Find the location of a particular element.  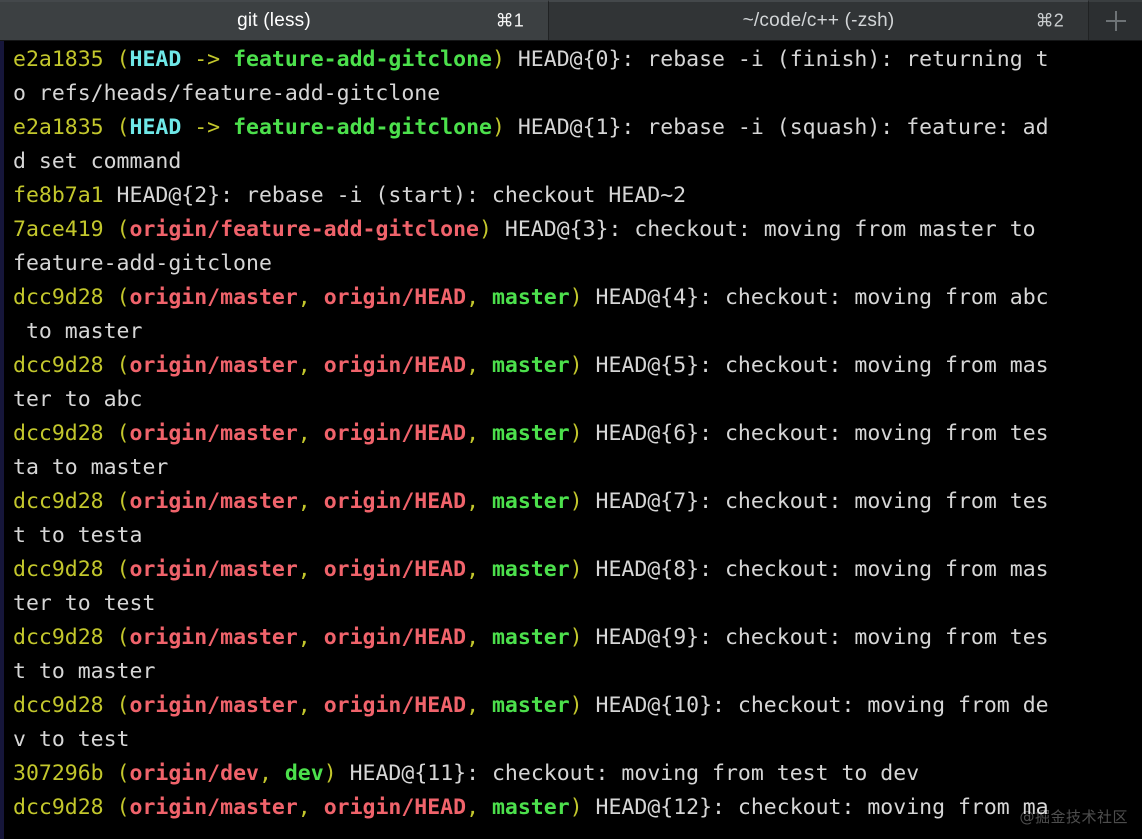

terminal-span-plain: ter to abc is located at coordinates (78, 399).